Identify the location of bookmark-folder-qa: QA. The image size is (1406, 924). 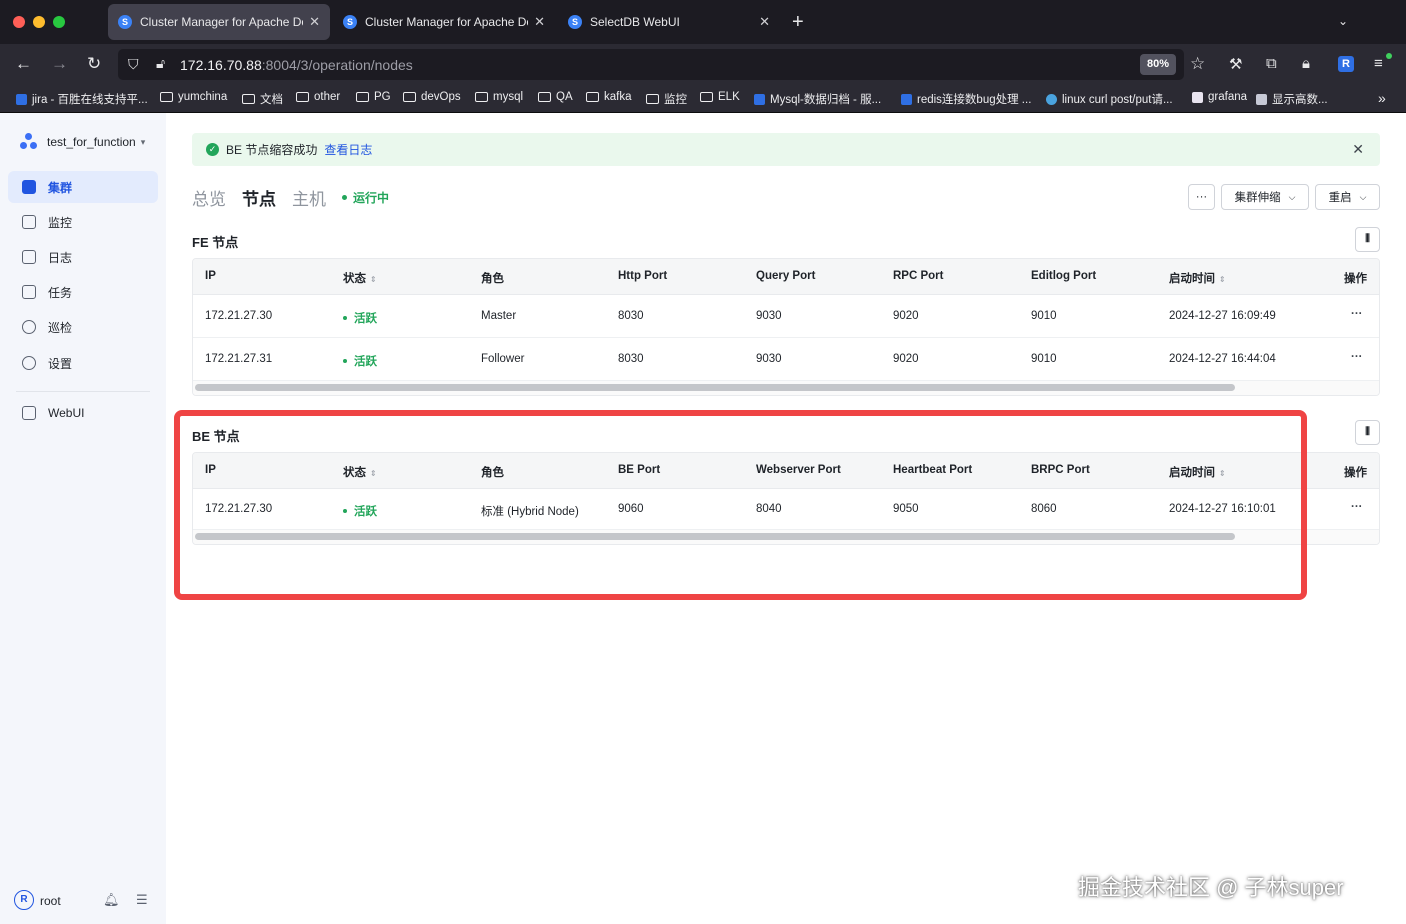
(555, 97).